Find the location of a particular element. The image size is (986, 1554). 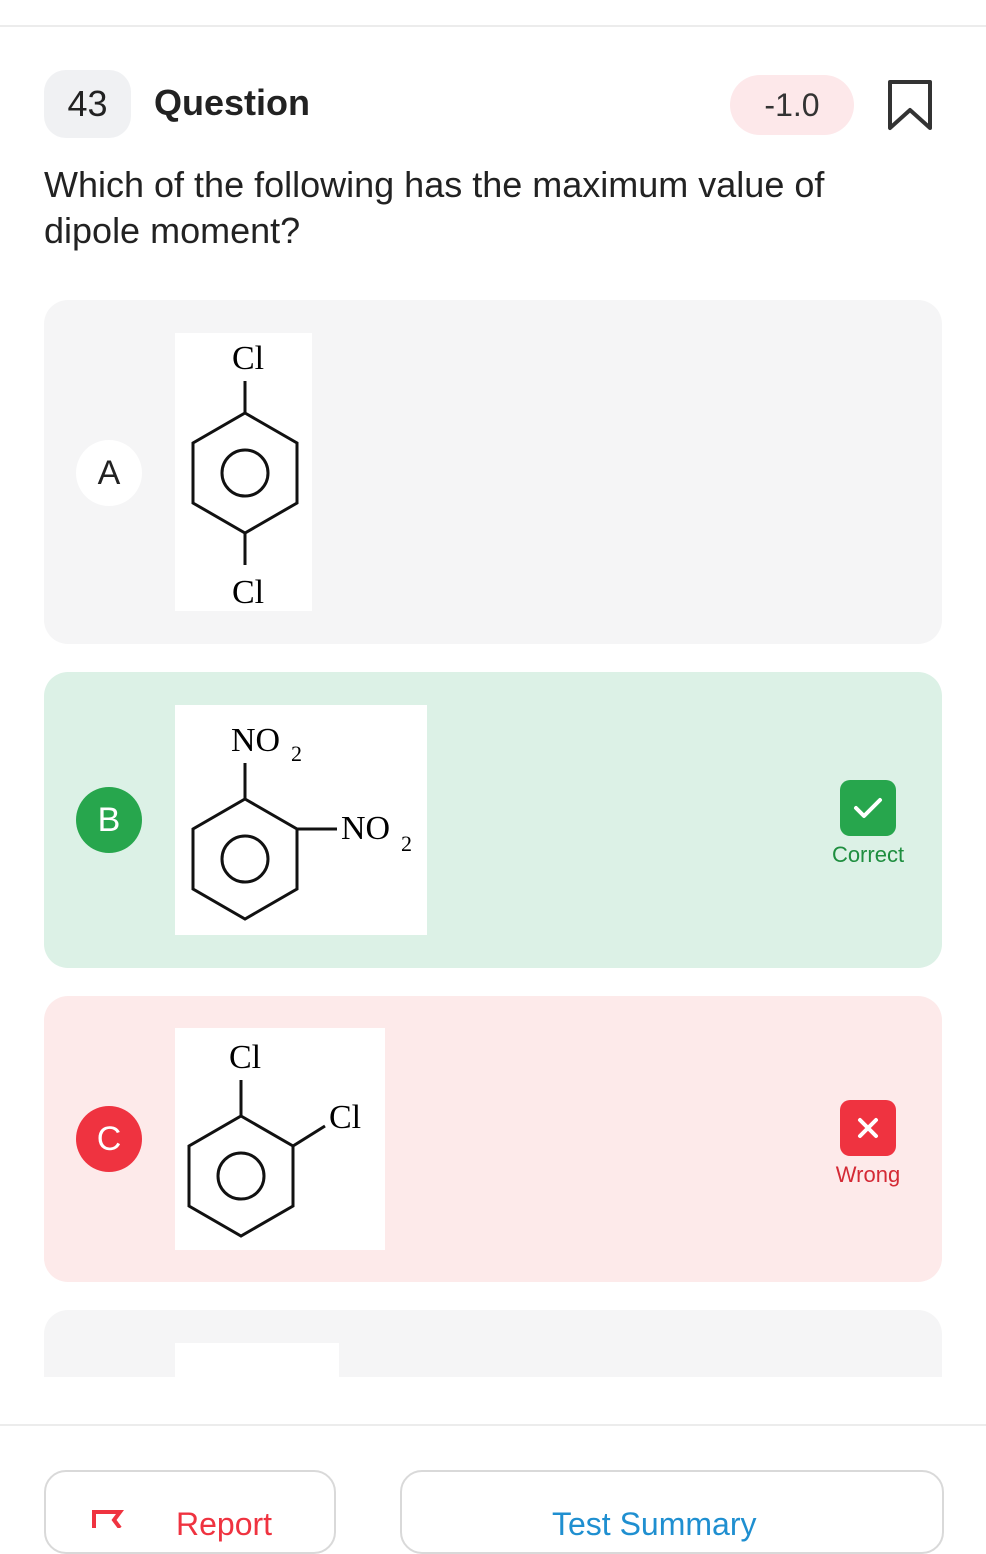

bookmark-icon is located at coordinates (910, 106).